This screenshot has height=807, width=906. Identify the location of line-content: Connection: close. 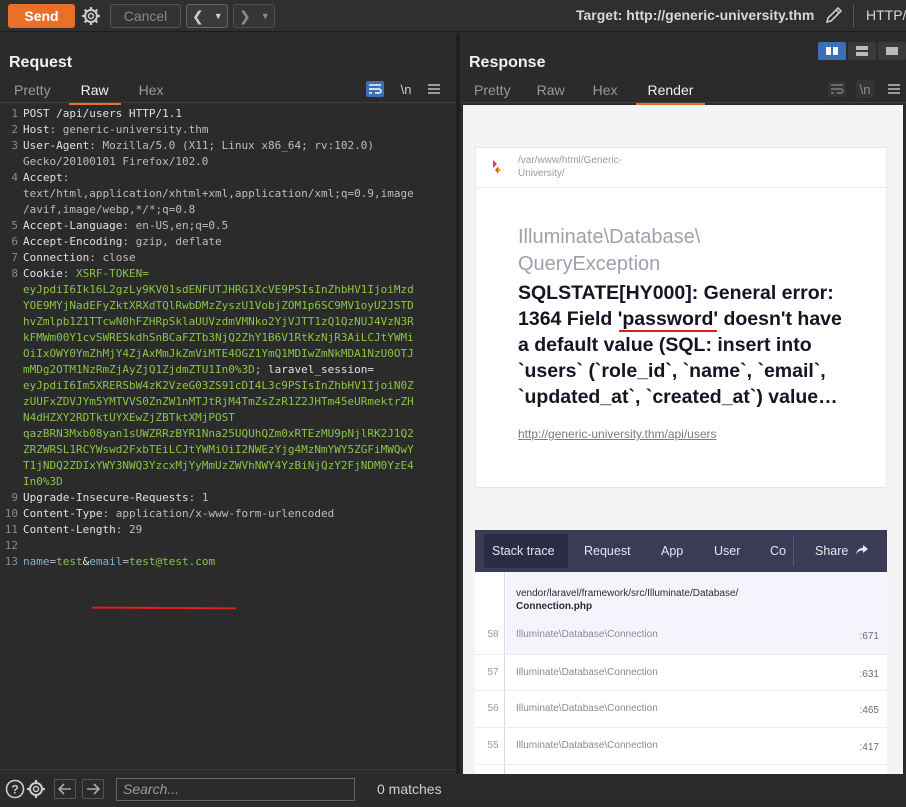
(79, 258).